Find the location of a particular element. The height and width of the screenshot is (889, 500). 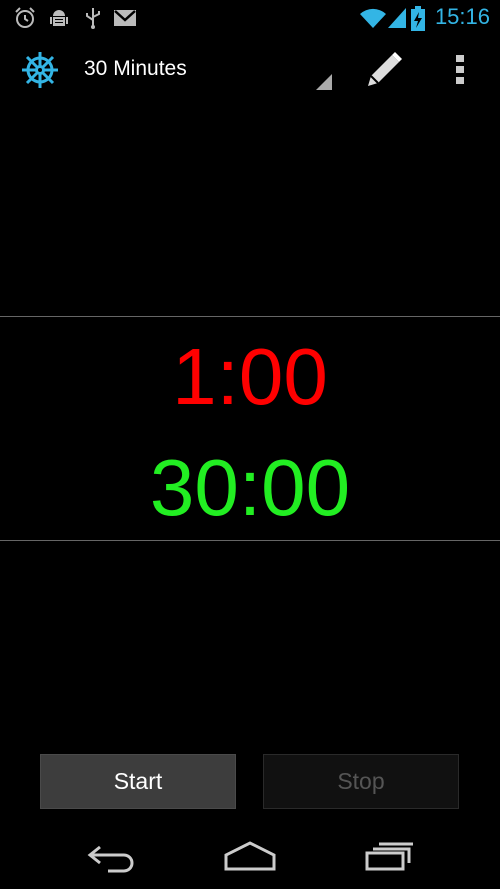

start-button: Start is located at coordinates (138, 781).